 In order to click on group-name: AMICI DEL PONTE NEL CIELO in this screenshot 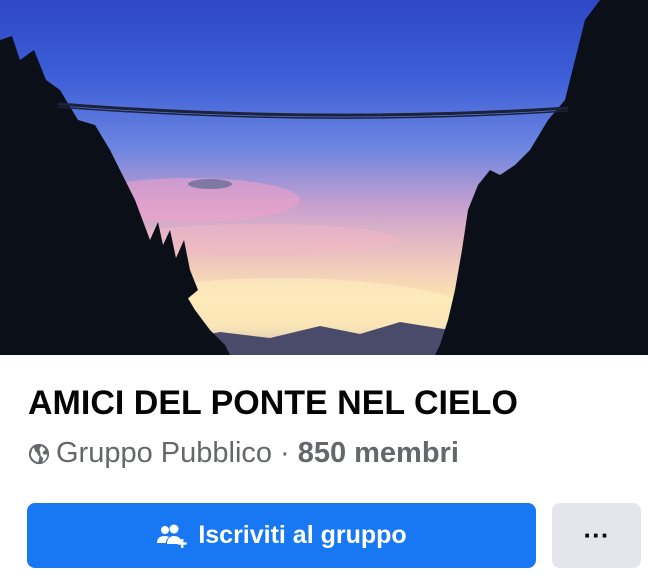, I will do `click(273, 403)`.